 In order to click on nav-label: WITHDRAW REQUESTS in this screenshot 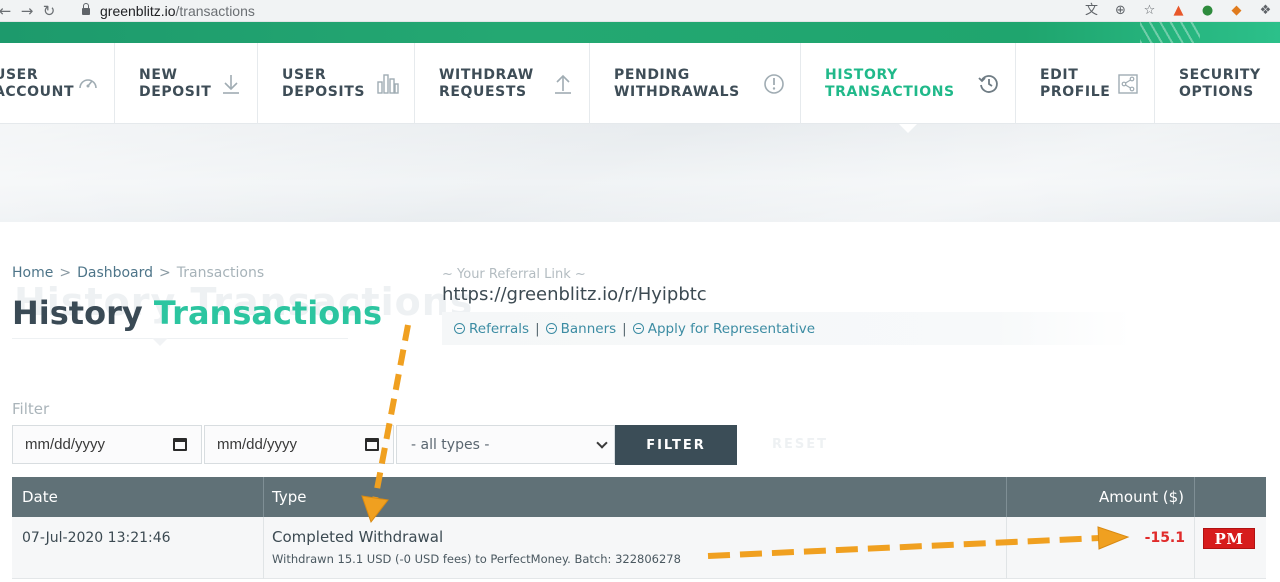, I will do `click(486, 83)`.